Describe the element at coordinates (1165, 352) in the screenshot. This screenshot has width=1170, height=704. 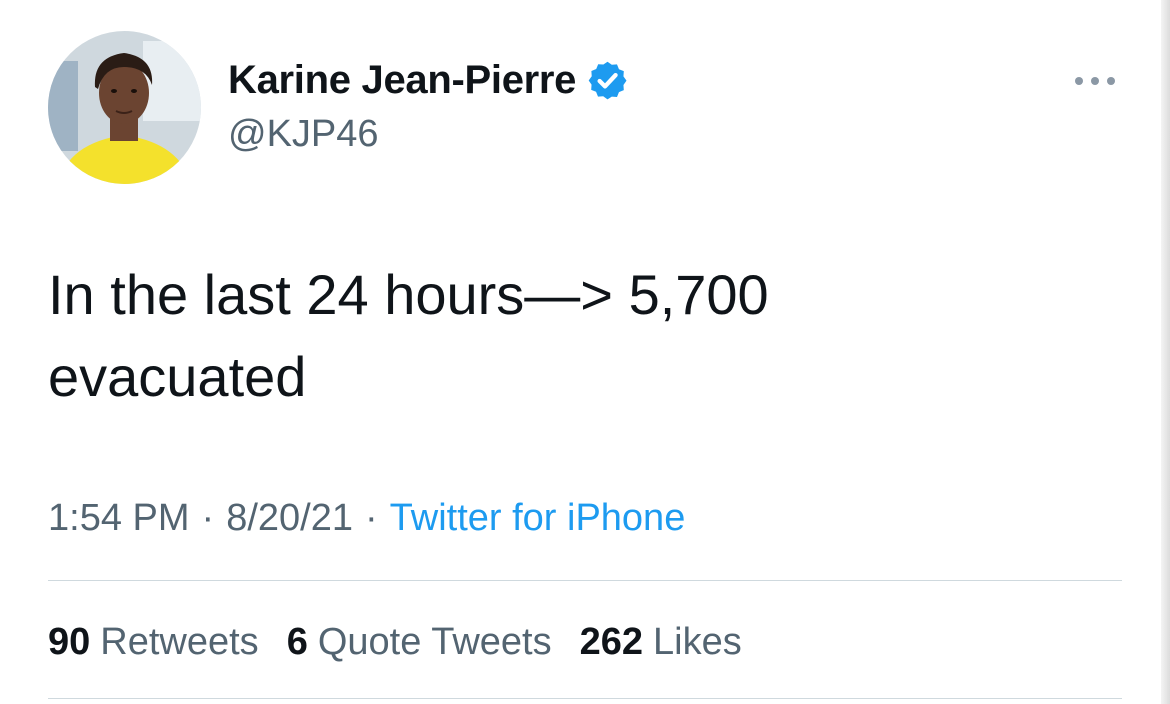
I see `screen-edge` at that location.